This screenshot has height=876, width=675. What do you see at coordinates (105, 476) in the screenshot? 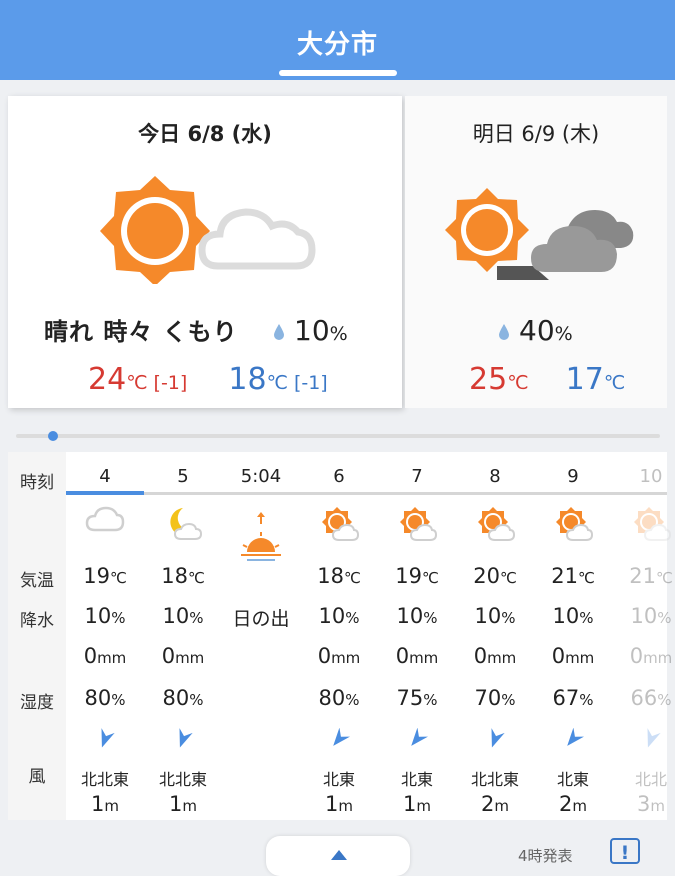
I see `hour-label: 4` at bounding box center [105, 476].